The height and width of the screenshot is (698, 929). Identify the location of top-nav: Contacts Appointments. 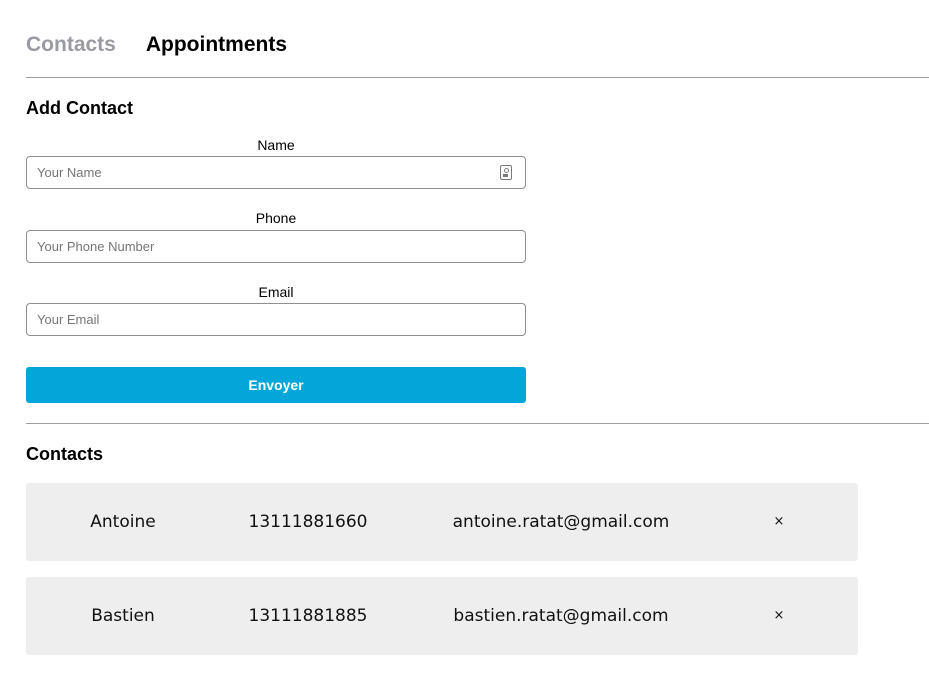
(156, 46).